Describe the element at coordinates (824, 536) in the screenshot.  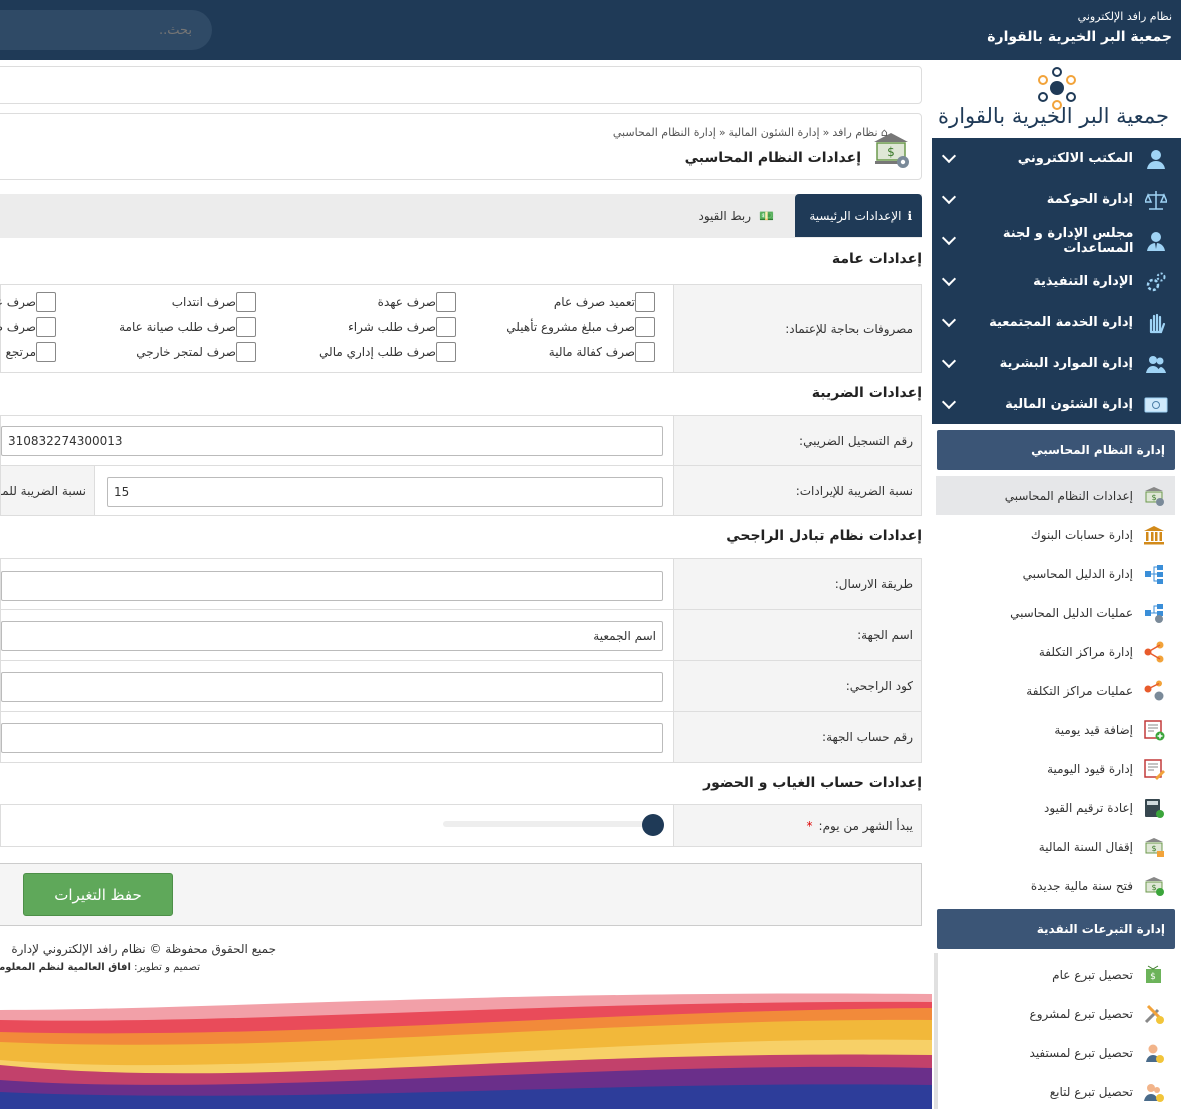
I see `section-rajhi-title: إعدادات نظام تبادل الراجحي` at that location.